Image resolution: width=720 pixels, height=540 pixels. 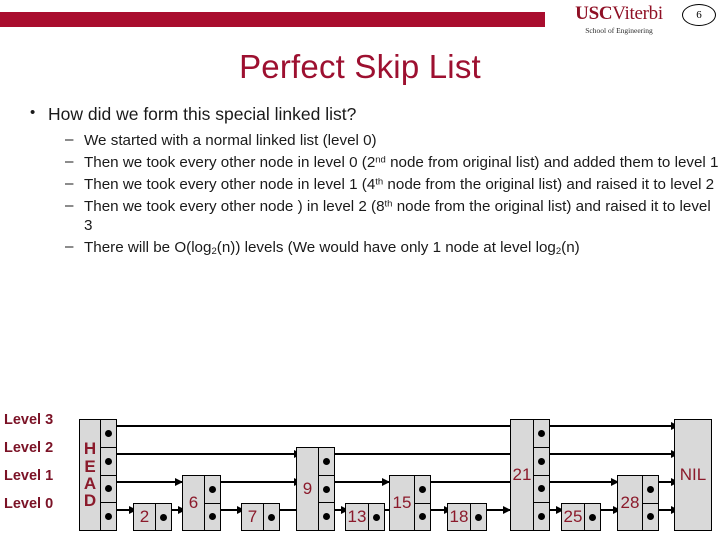 I want to click on node-15-pointers, so click(x=422, y=503).